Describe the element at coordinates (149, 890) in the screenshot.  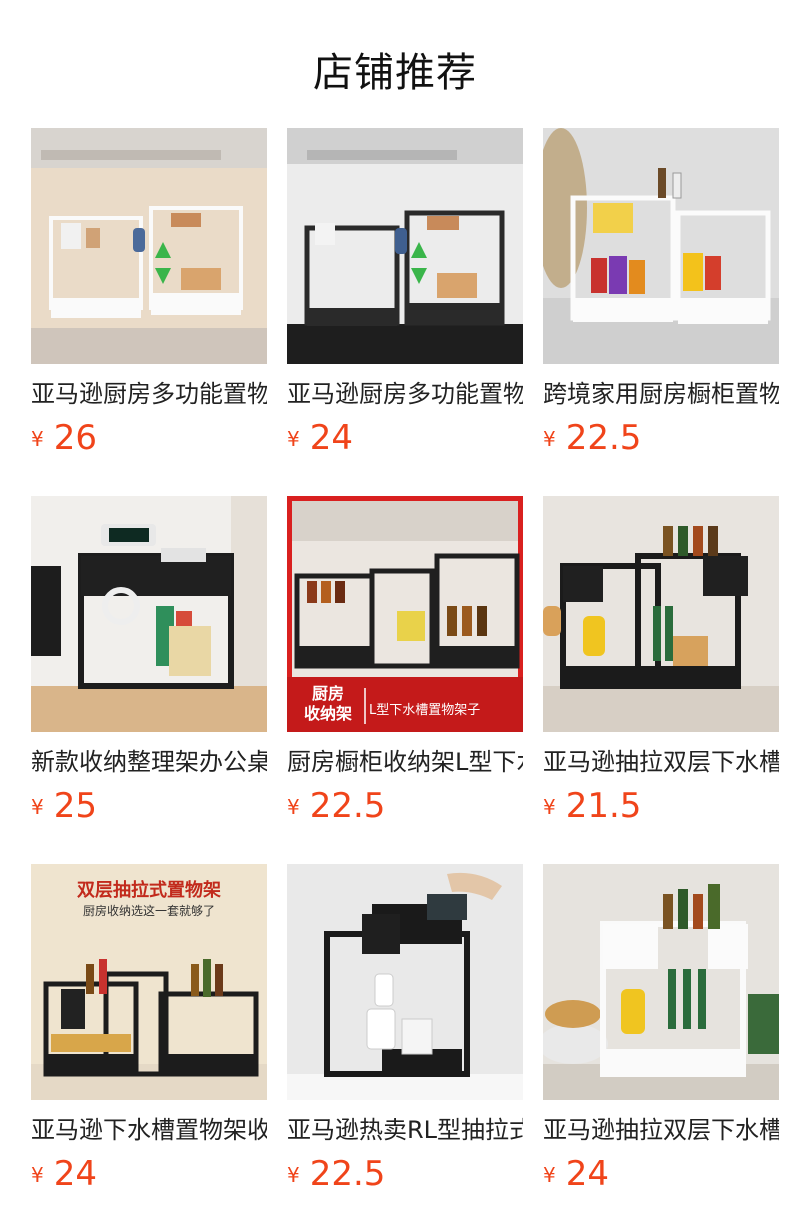
I see `promo-headline: 双层抽拉式置物架` at that location.